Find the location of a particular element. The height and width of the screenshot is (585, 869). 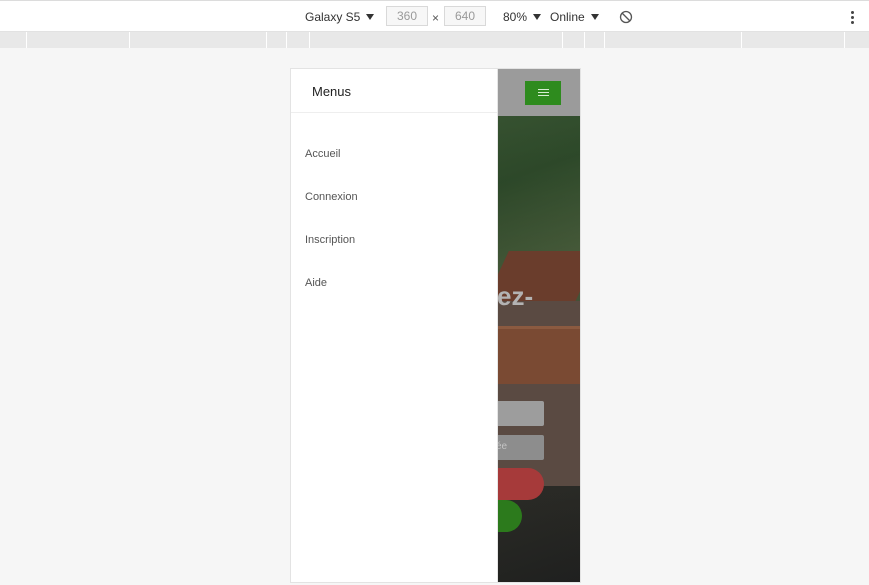

menu-list: Accueil Connexion Inscription Aide is located at coordinates (394, 219).